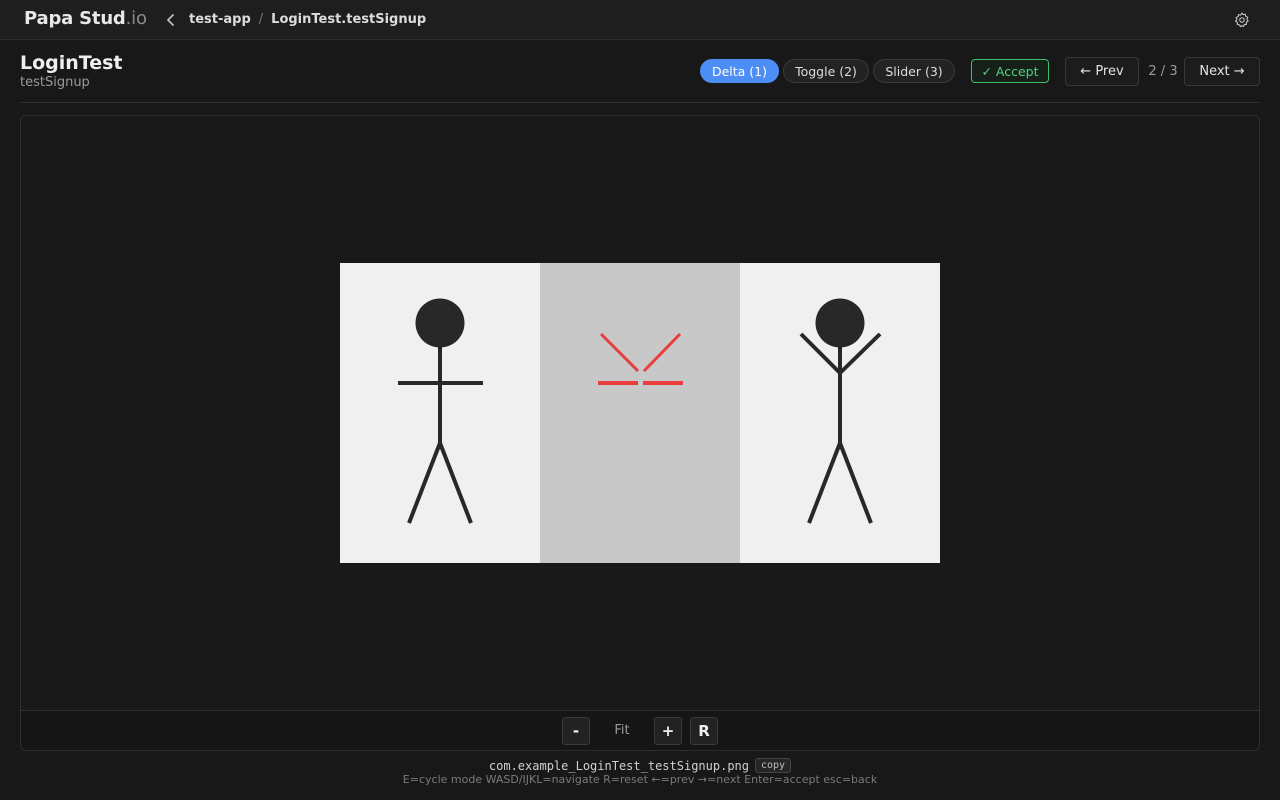 The image size is (1280, 800). Describe the element at coordinates (773, 765) in the screenshot. I see `copy-button: copy` at that location.